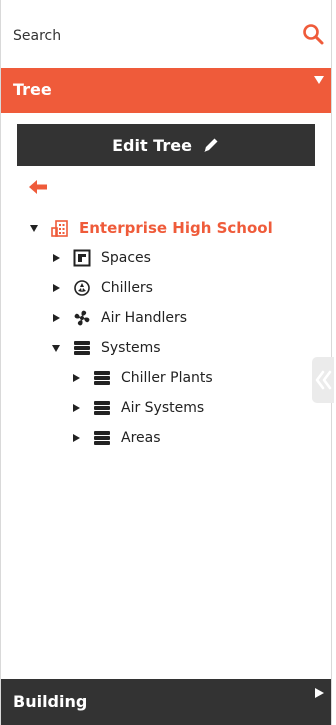 The width and height of the screenshot is (336, 725). Describe the element at coordinates (144, 318) in the screenshot. I see `tree-node-label: Air Handlers` at that location.